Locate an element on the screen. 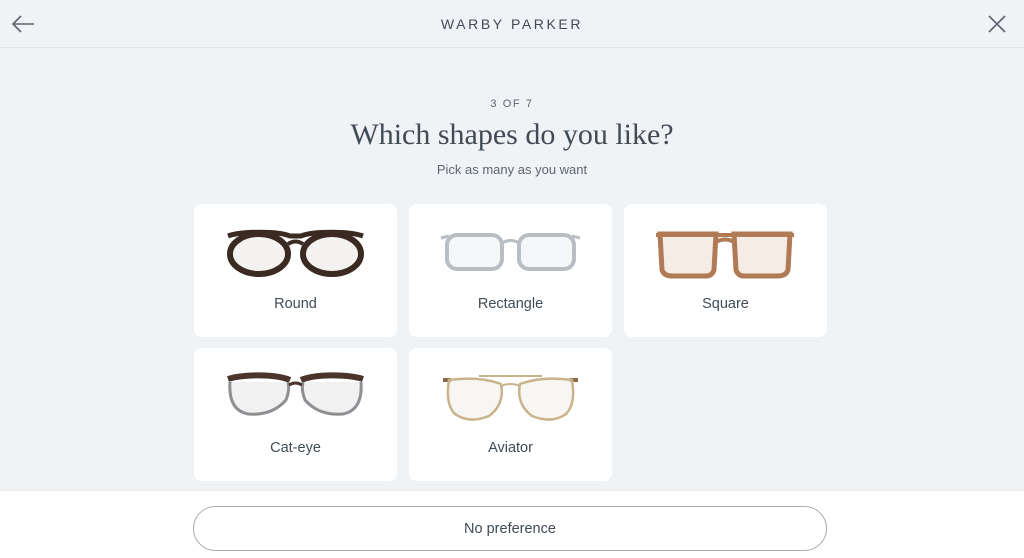 The width and height of the screenshot is (1024, 558). close-icon is located at coordinates (997, 24).